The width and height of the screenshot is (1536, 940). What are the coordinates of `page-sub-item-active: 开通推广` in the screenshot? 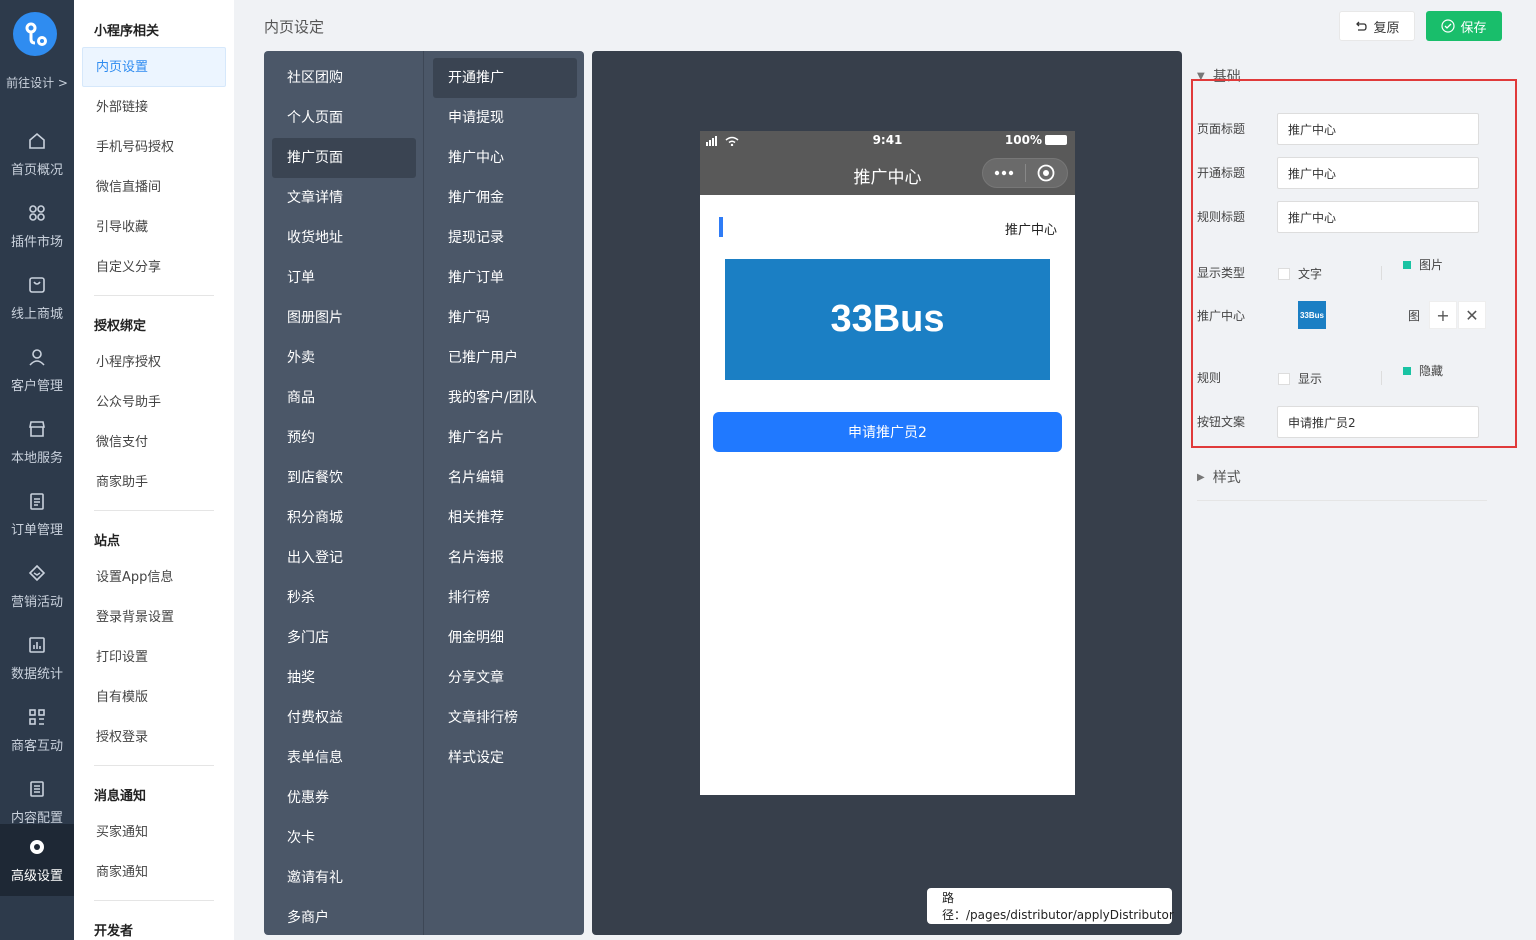 It's located at (505, 78).